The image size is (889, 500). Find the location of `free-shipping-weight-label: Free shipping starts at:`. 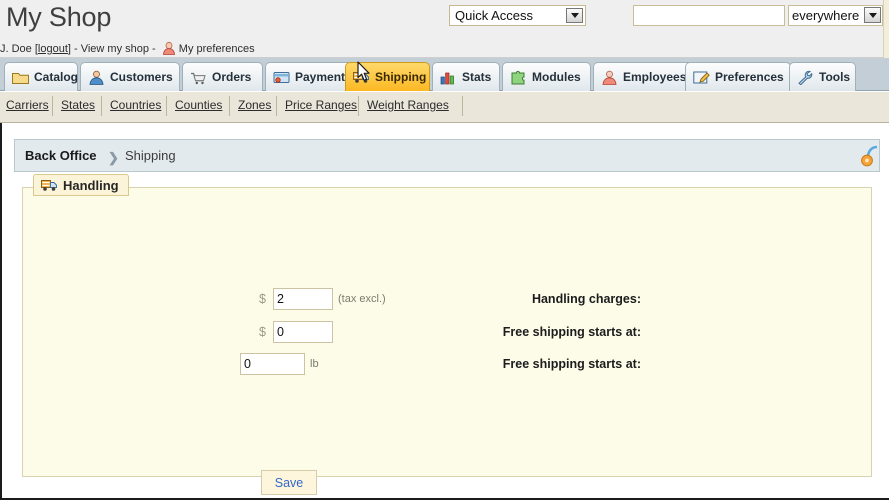

free-shipping-weight-label: Free shipping starts at: is located at coordinates (571, 364).